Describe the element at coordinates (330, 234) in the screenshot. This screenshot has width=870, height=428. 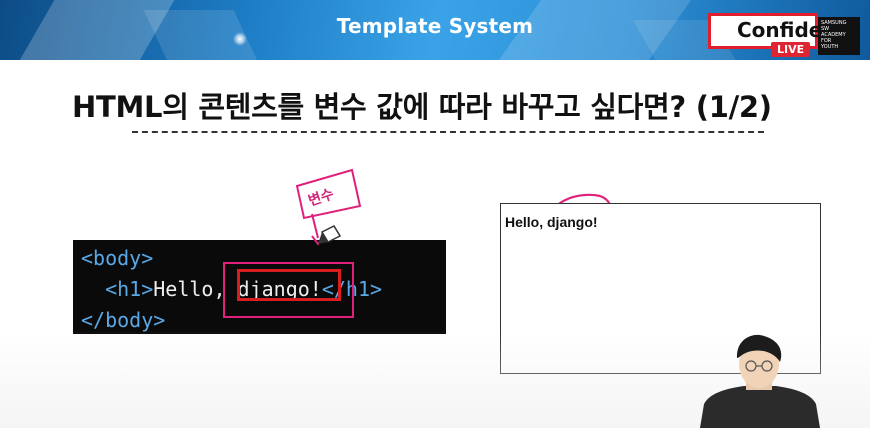
I see `pencil-cursor-icon` at that location.